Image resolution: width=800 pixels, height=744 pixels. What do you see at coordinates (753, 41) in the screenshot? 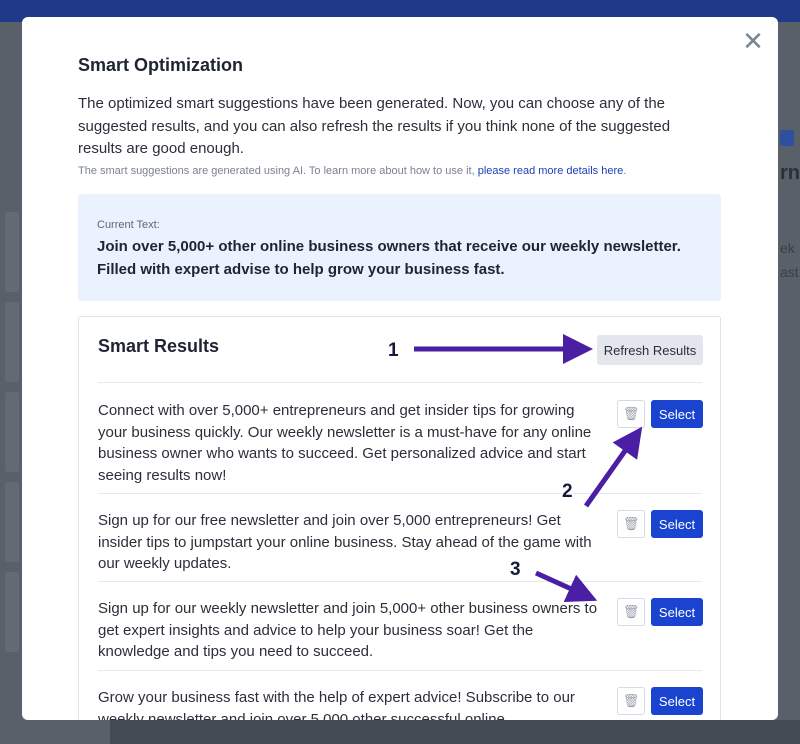
I see `close-icon: ✕` at bounding box center [753, 41].